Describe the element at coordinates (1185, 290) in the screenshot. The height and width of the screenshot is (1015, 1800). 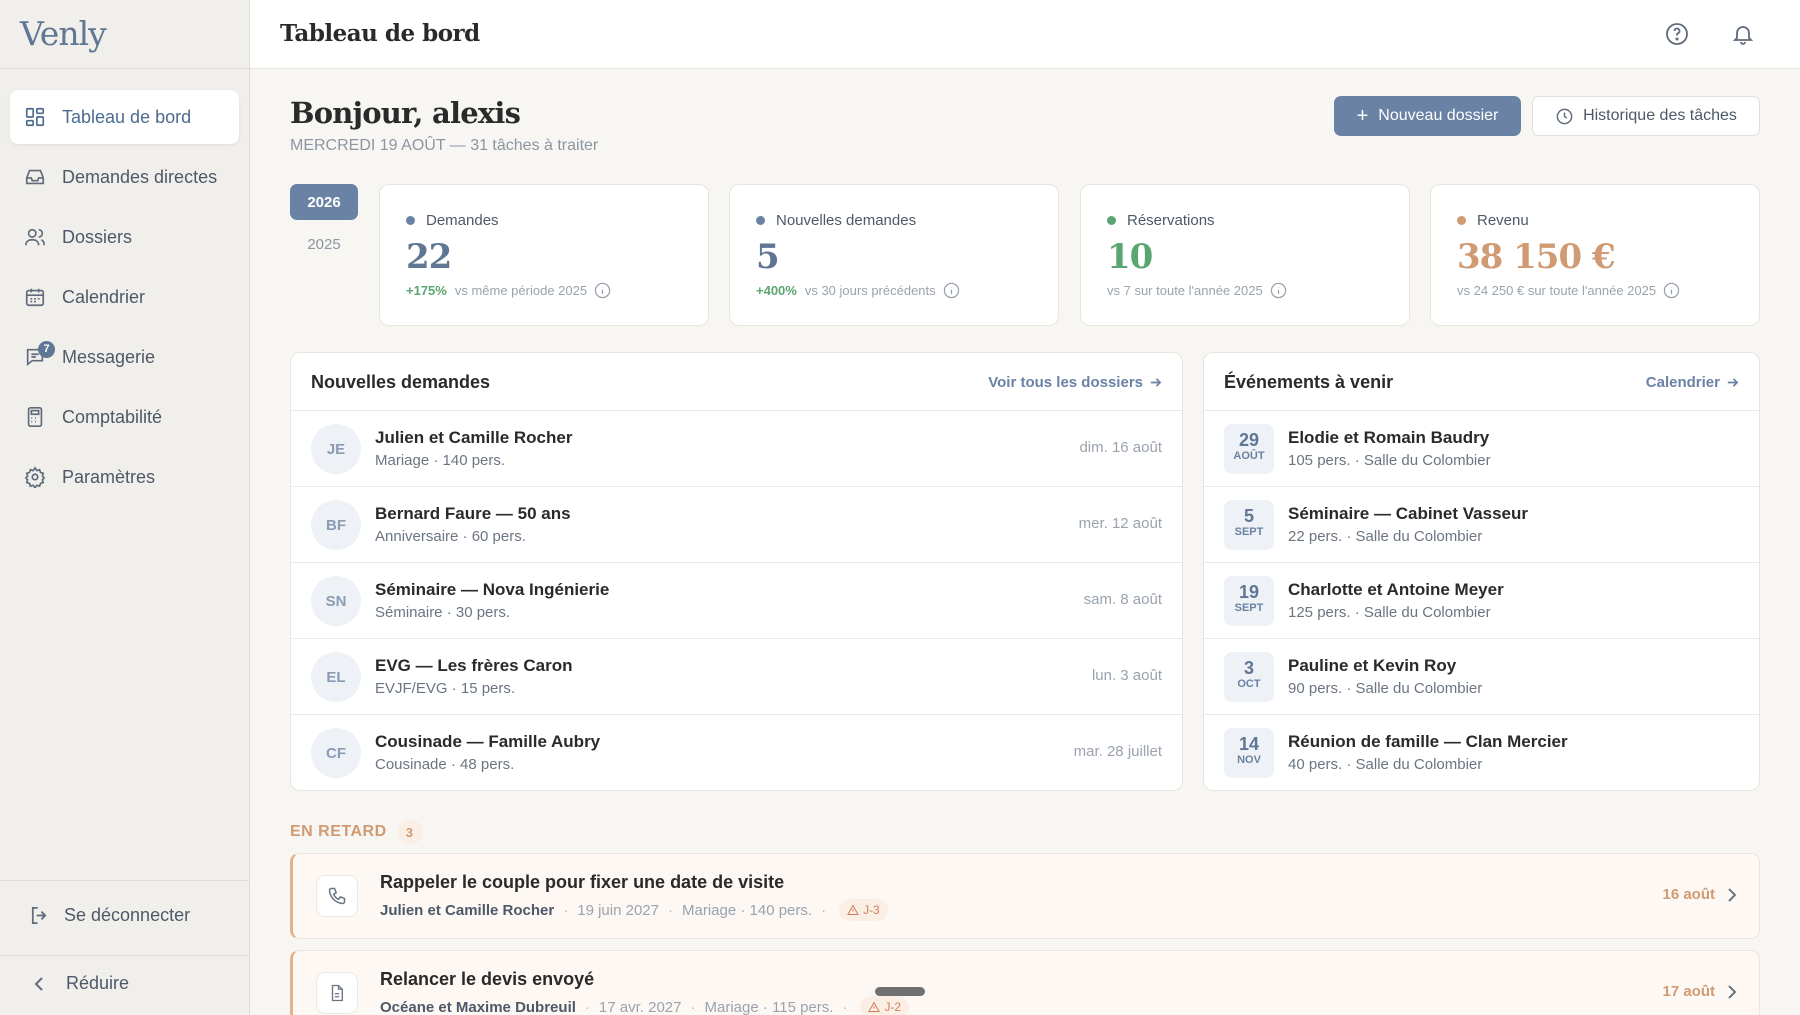
I see `stat-note-text: vs 7 sur toute l'année 2025` at that location.